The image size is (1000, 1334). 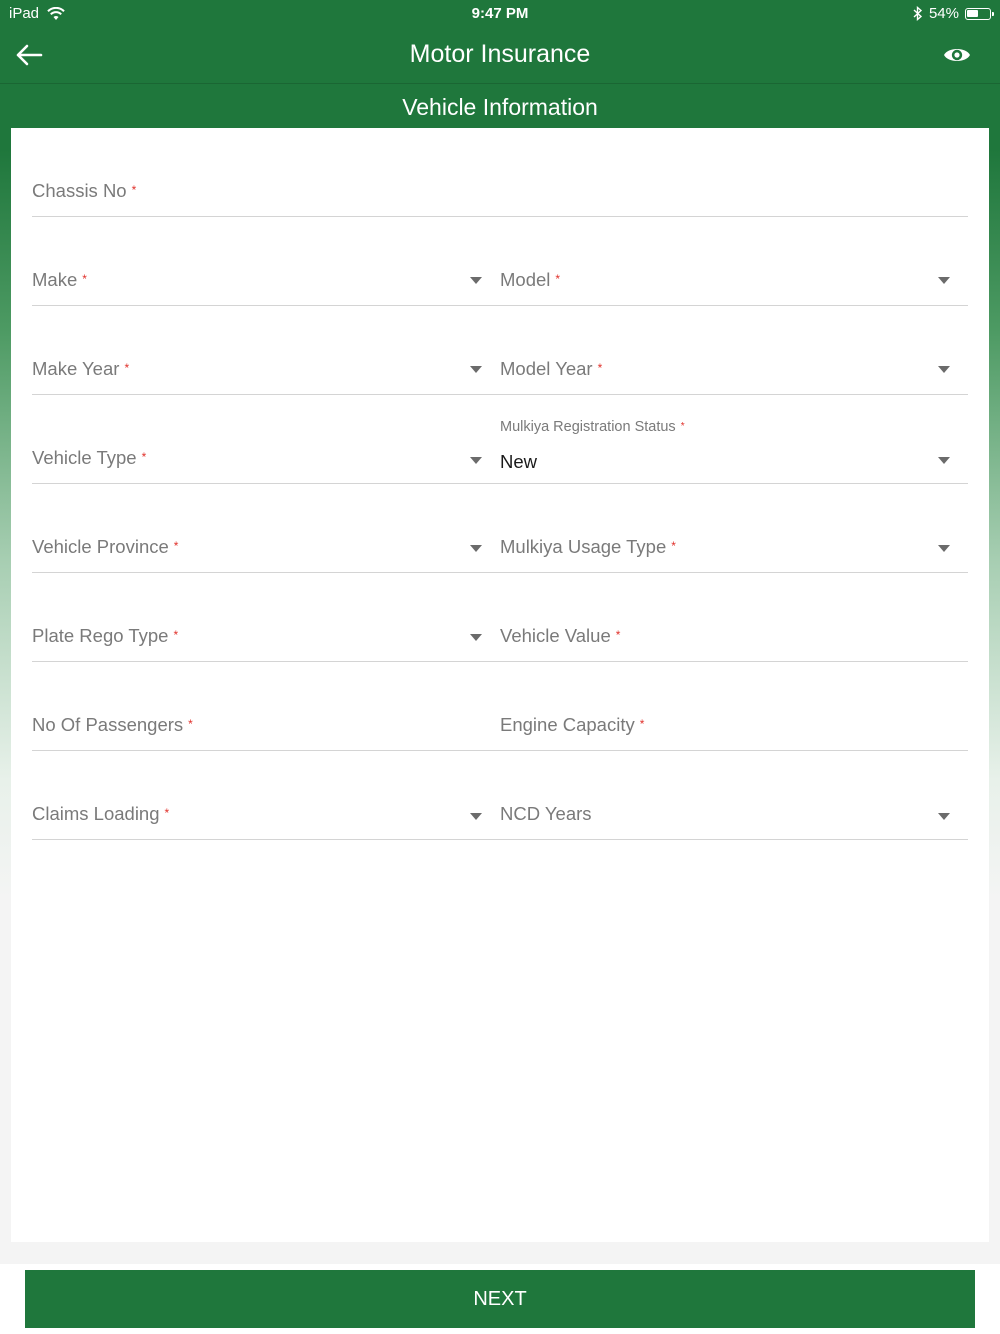 What do you see at coordinates (266, 528) in the screenshot?
I see `vehicle-province-select: Vehicle Province *` at bounding box center [266, 528].